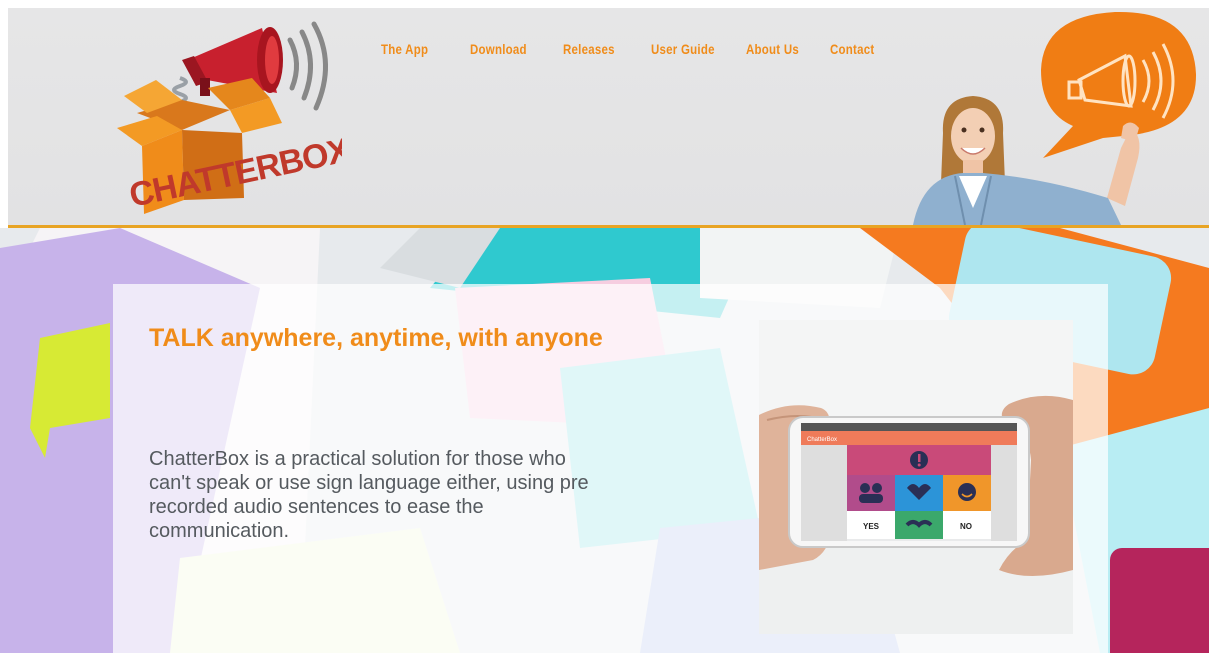 The height and width of the screenshot is (653, 1209). What do you see at coordinates (498, 49) in the screenshot?
I see `nav-download: Download` at bounding box center [498, 49].